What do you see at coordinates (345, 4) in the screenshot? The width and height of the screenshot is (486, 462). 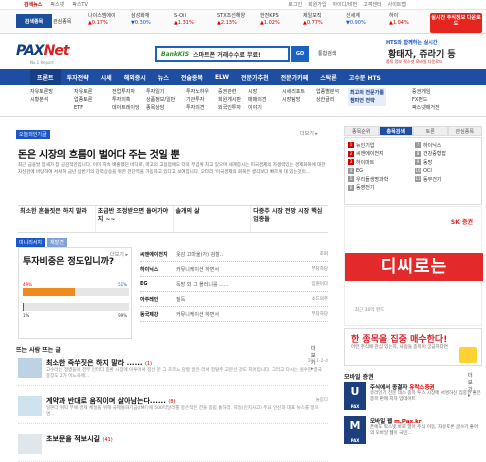 I see `find-id-link: 아이디/비번` at bounding box center [345, 4].